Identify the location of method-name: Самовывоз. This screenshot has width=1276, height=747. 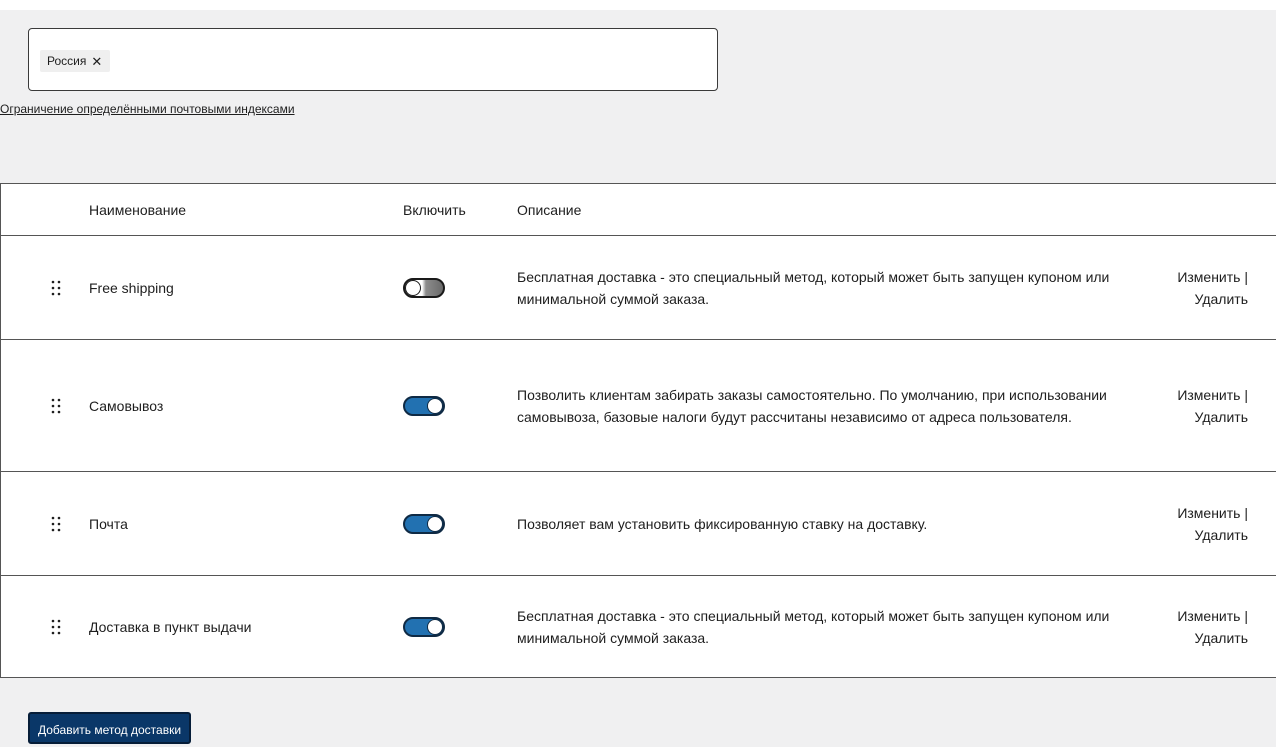
(126, 406).